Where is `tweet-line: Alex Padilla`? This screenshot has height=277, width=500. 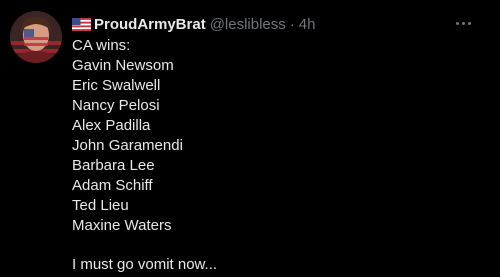 tweet-line: Alex Padilla is located at coordinates (111, 125).